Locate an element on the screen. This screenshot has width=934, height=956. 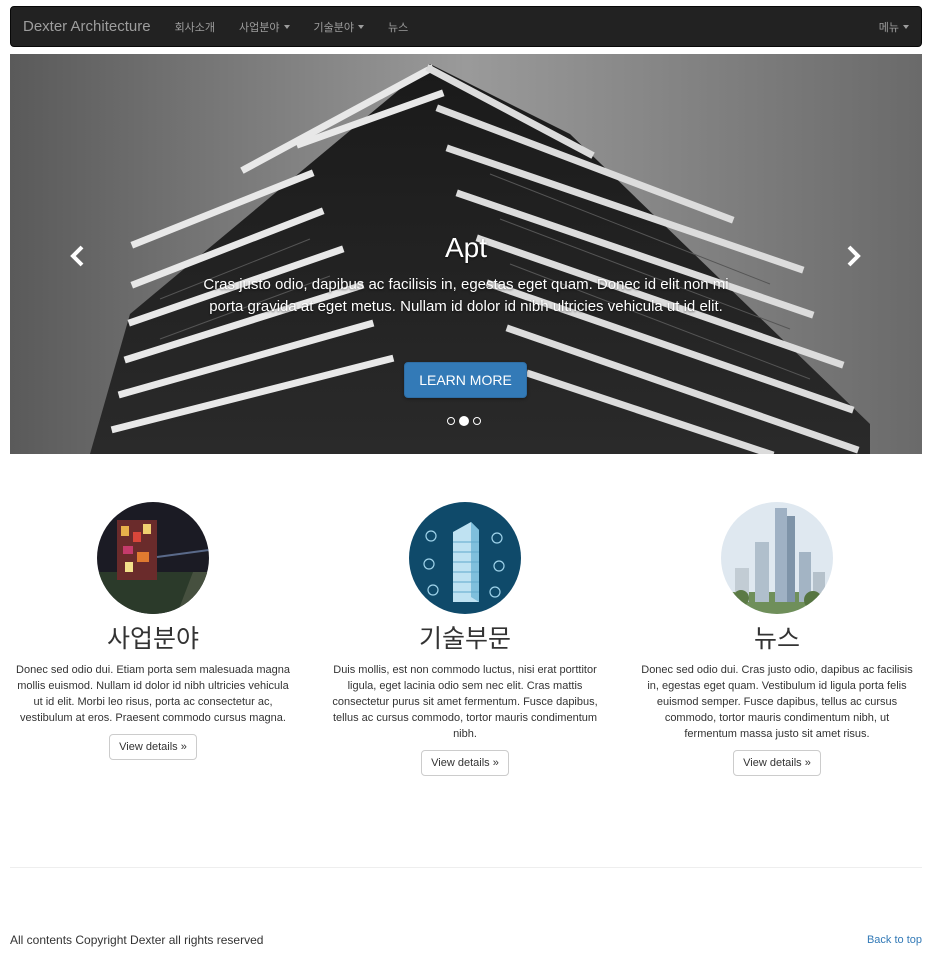
carousel-next-button is located at coordinates (854, 256).